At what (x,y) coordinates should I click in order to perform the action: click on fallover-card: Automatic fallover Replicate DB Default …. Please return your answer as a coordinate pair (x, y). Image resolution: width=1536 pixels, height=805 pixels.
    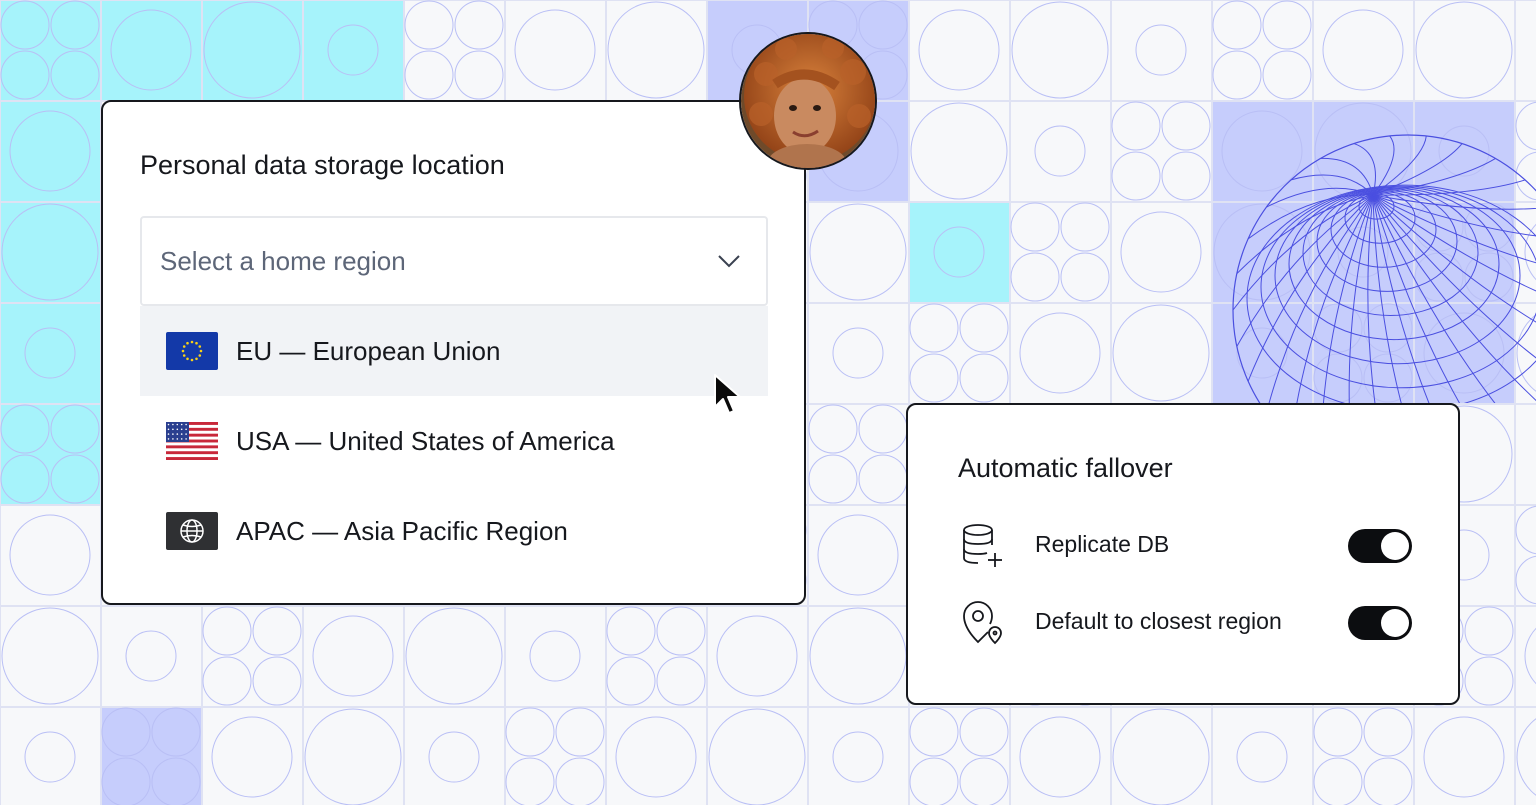
    Looking at the image, I should click on (1183, 554).